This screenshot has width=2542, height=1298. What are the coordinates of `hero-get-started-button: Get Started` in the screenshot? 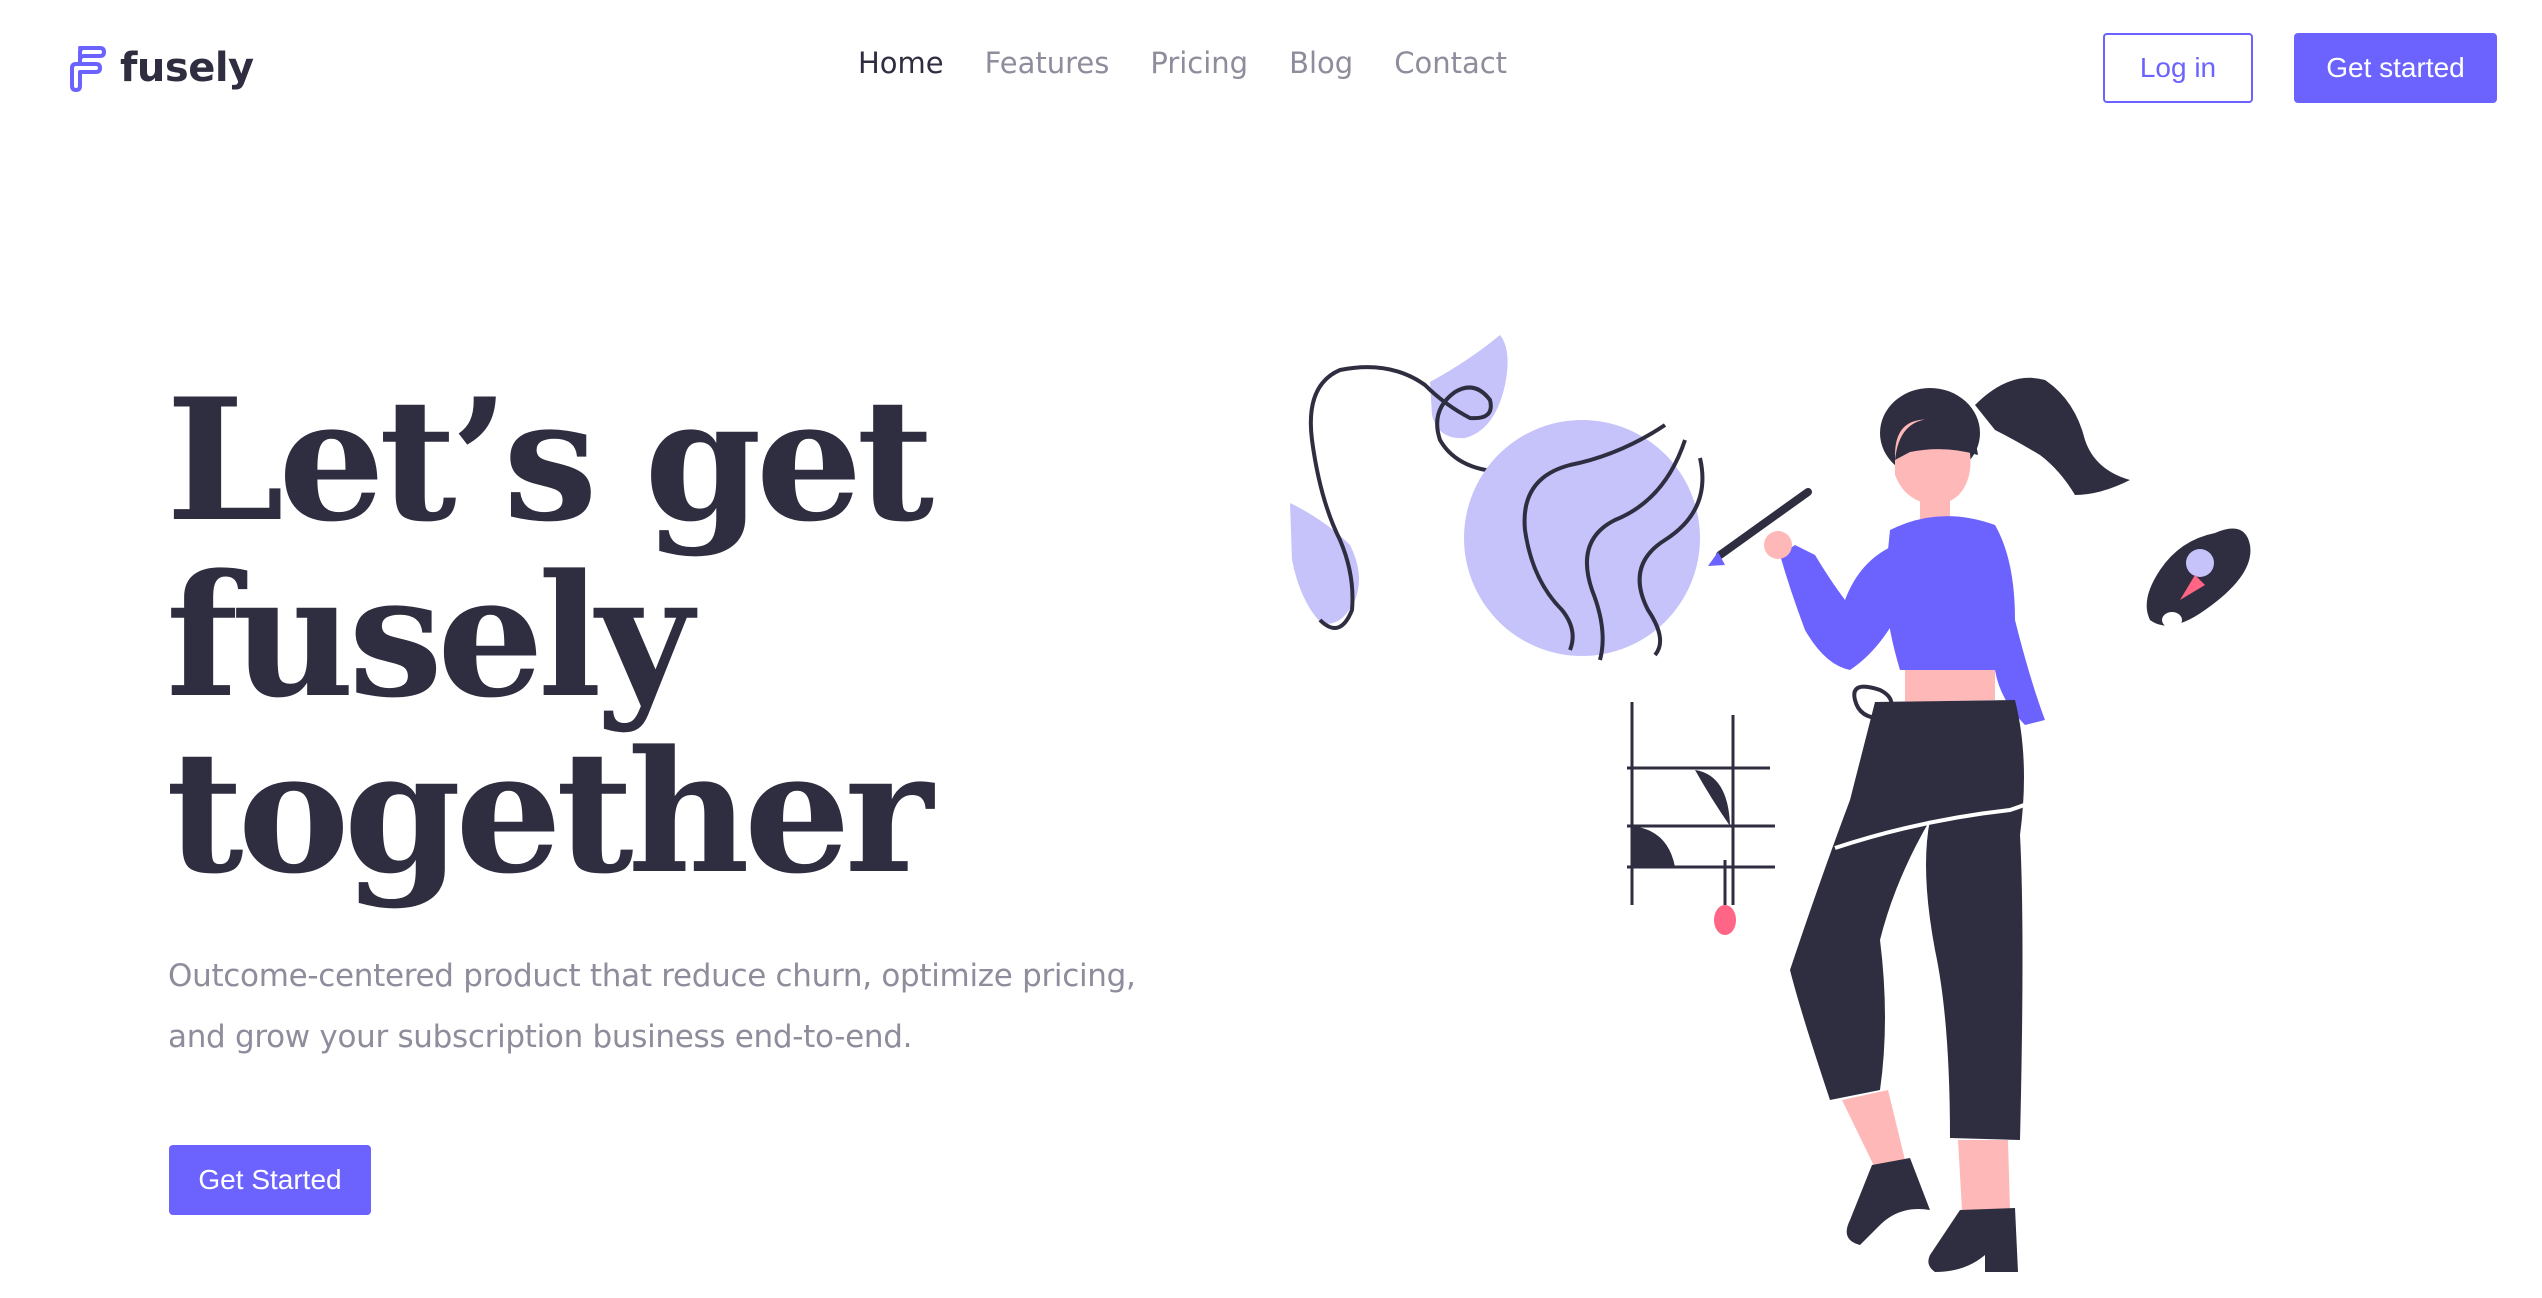 It's located at (270, 1180).